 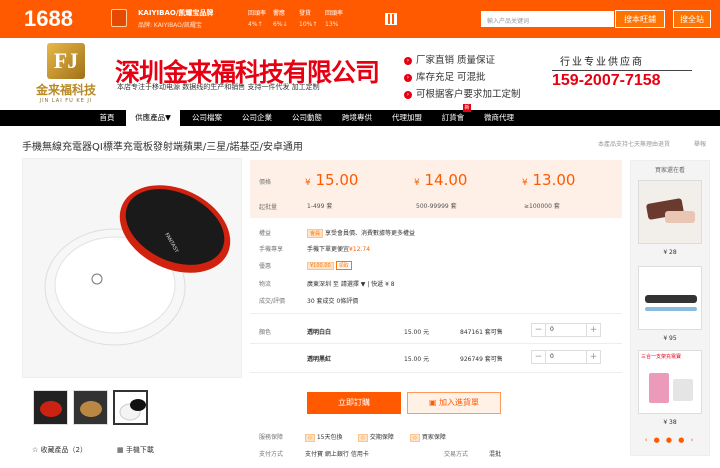 I want to click on sku-name-1: 透明白白, so click(x=319, y=331).